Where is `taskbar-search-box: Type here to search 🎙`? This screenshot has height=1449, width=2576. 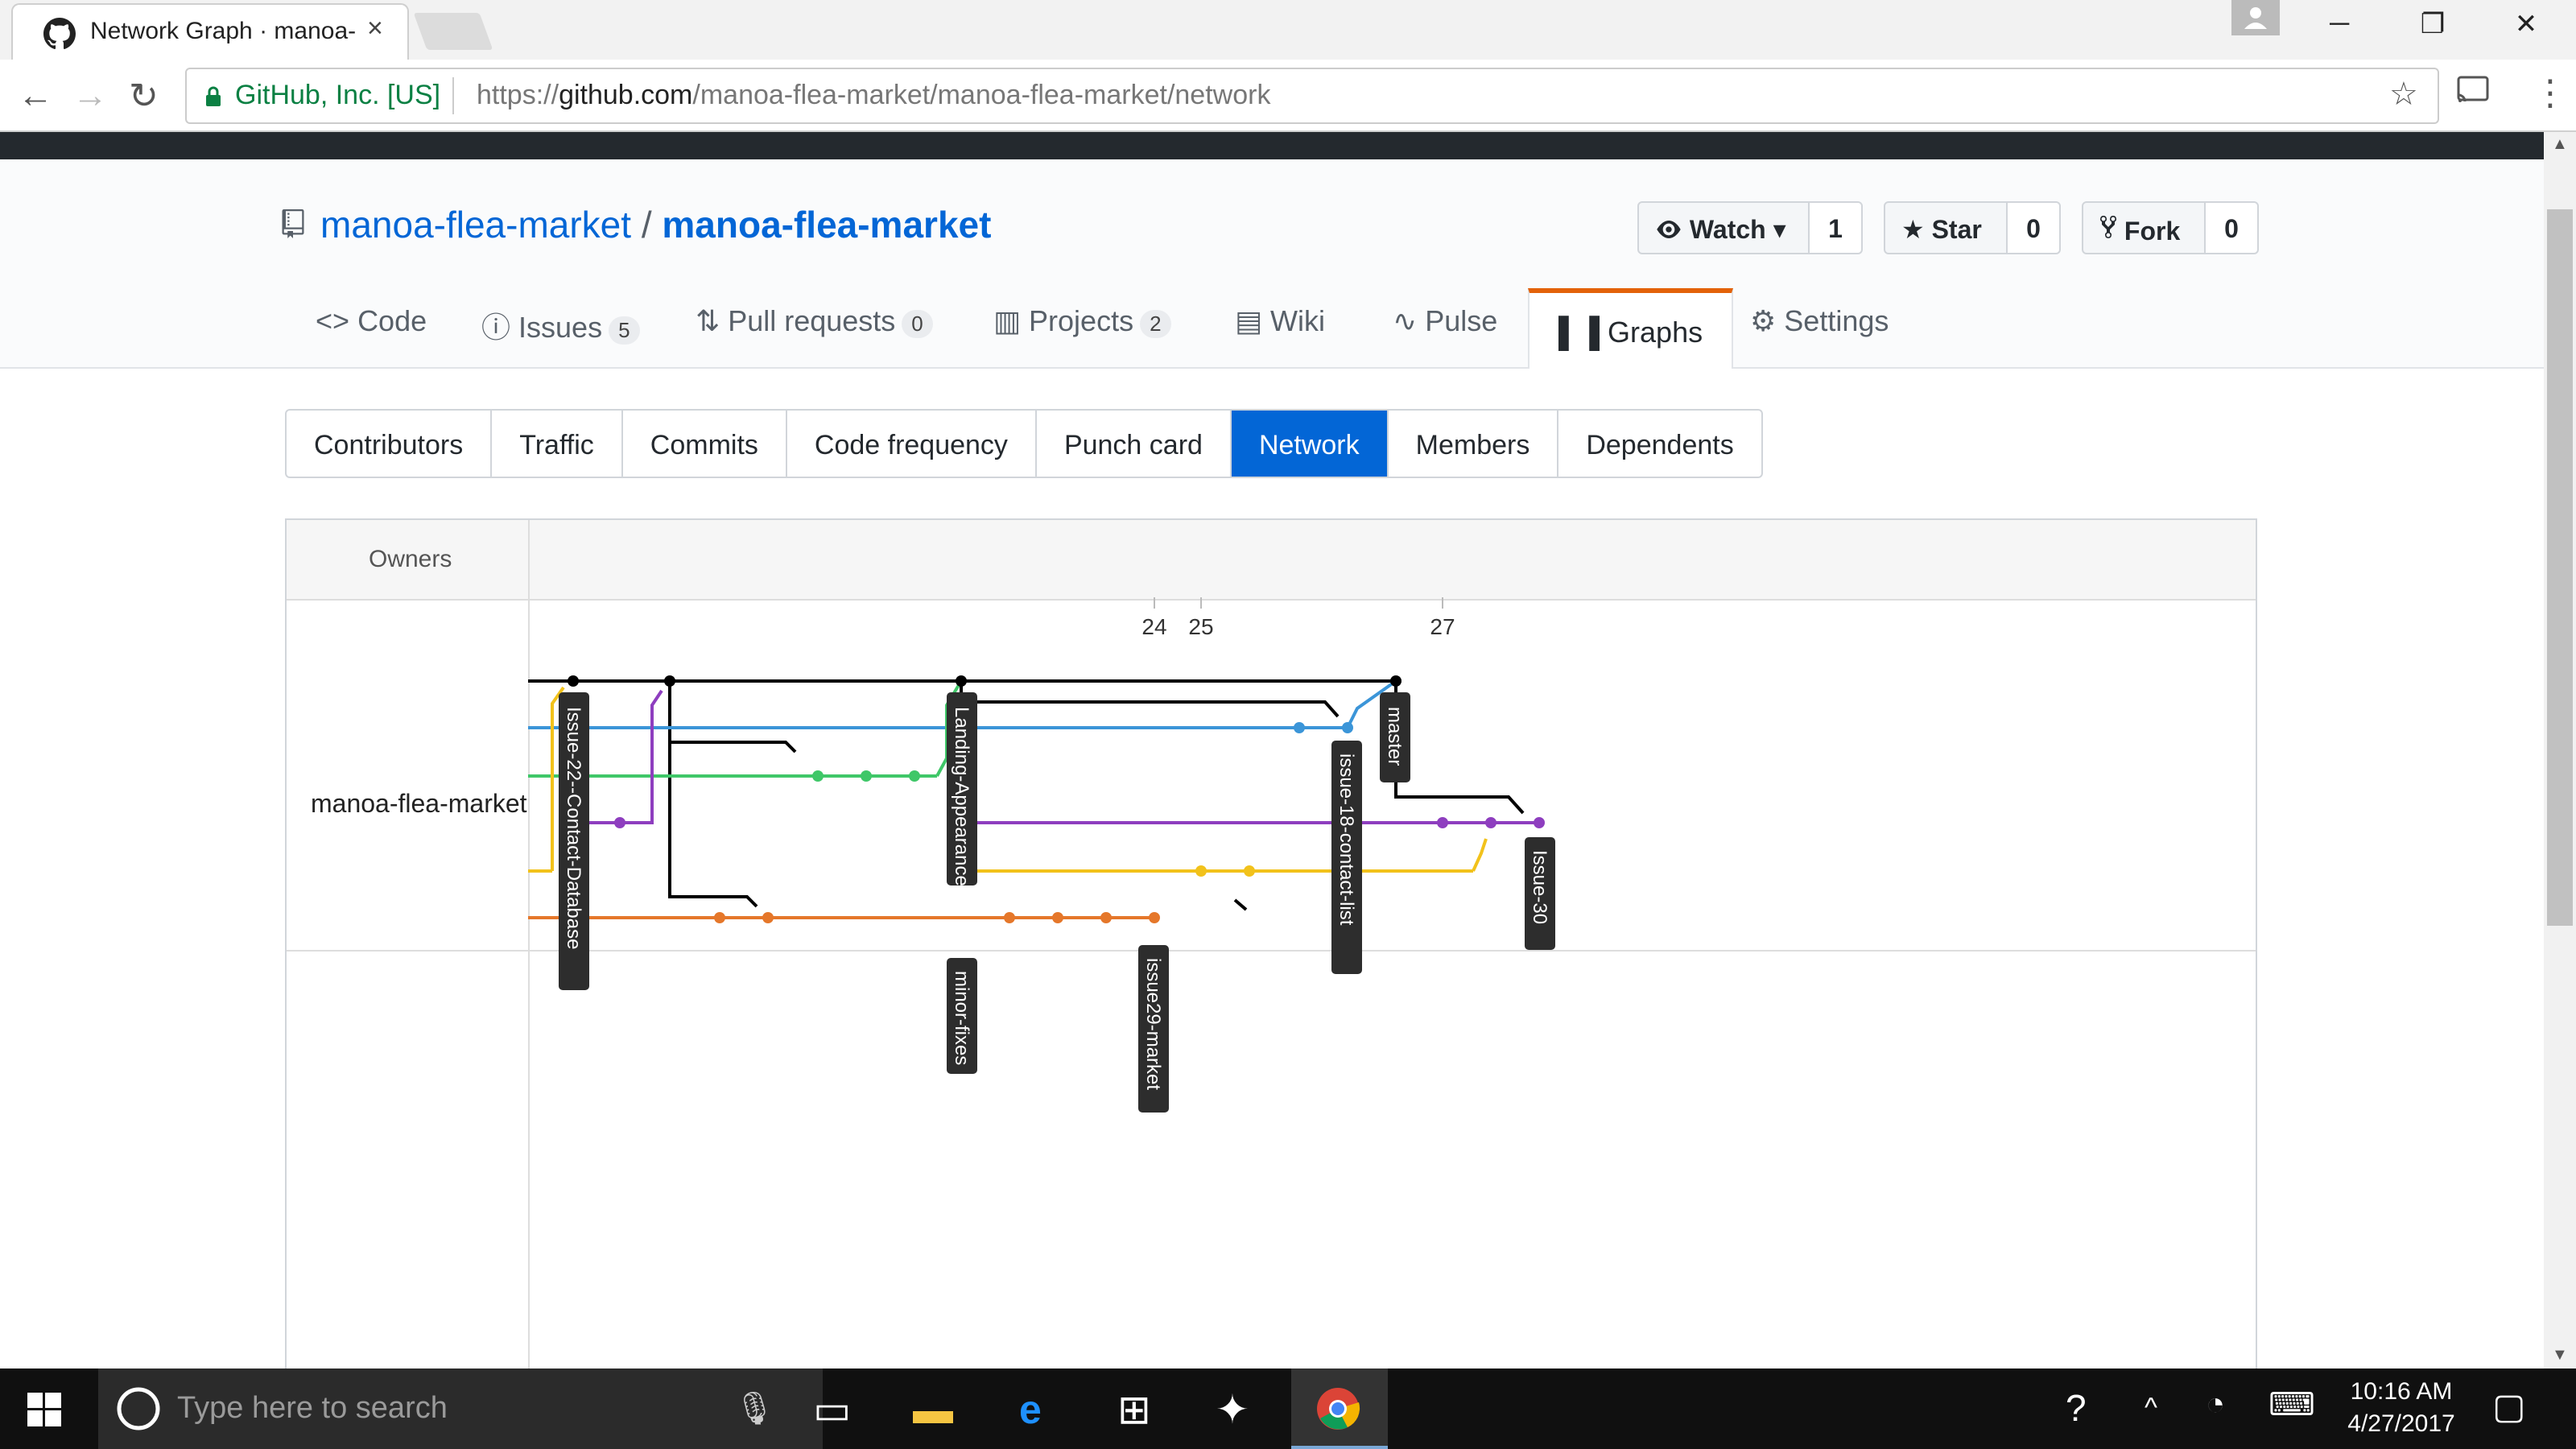 taskbar-search-box: Type here to search 🎙 is located at coordinates (460, 1408).